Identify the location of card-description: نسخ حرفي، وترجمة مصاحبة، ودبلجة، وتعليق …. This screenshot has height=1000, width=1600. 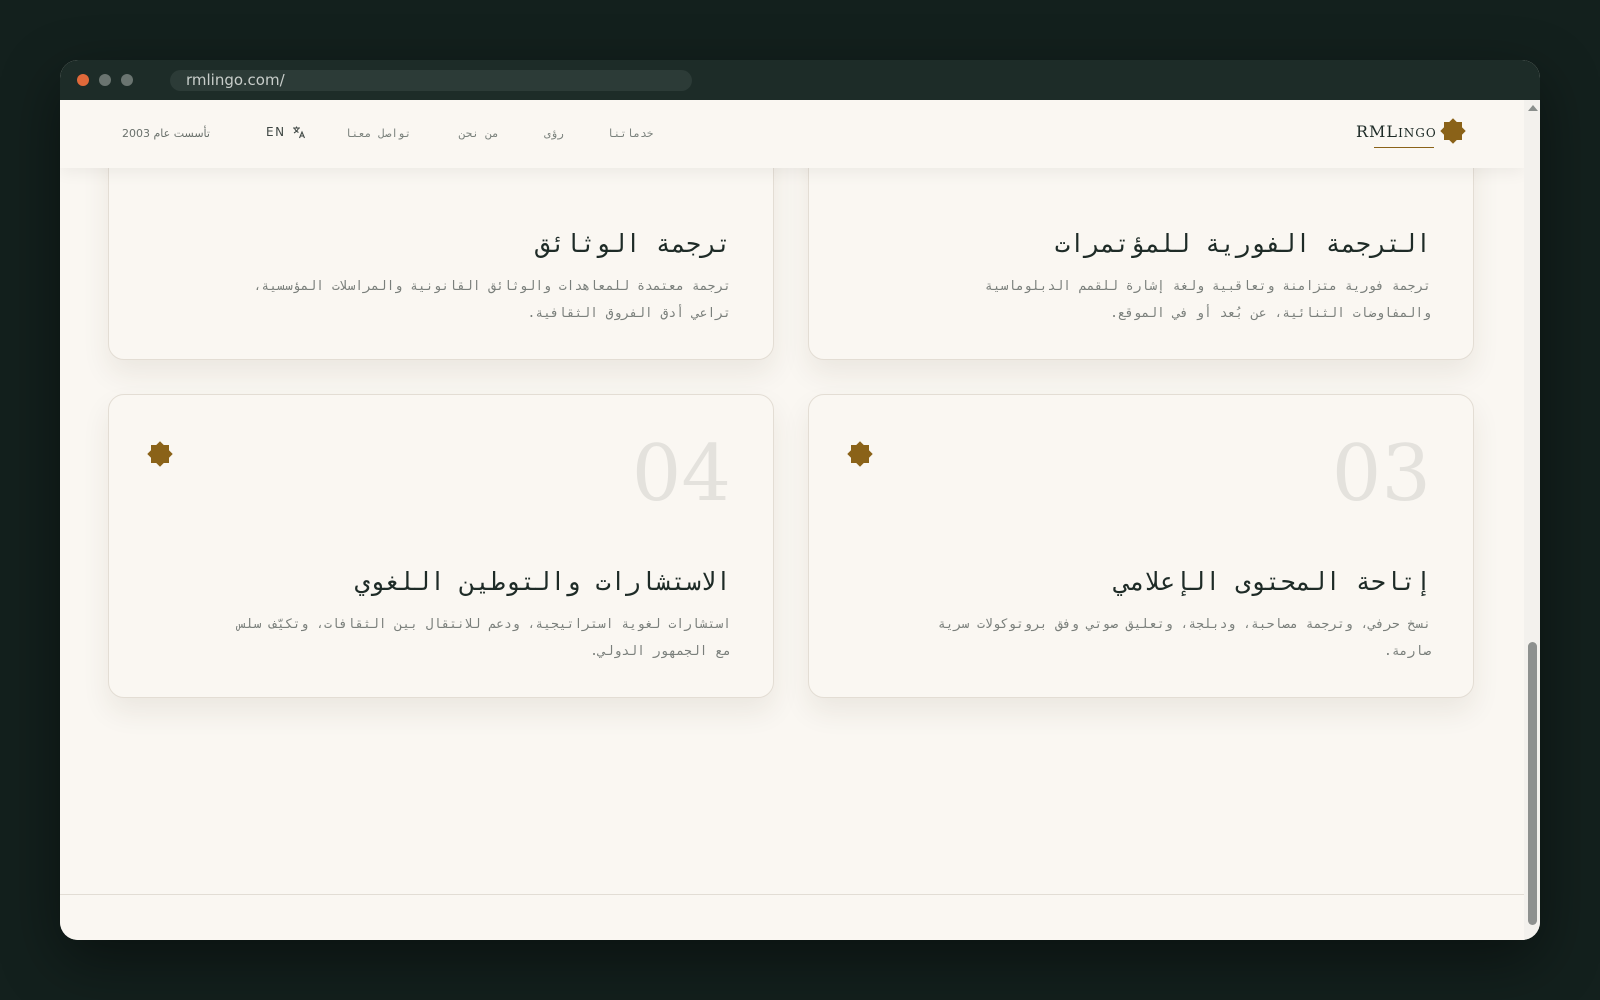
(1184, 638).